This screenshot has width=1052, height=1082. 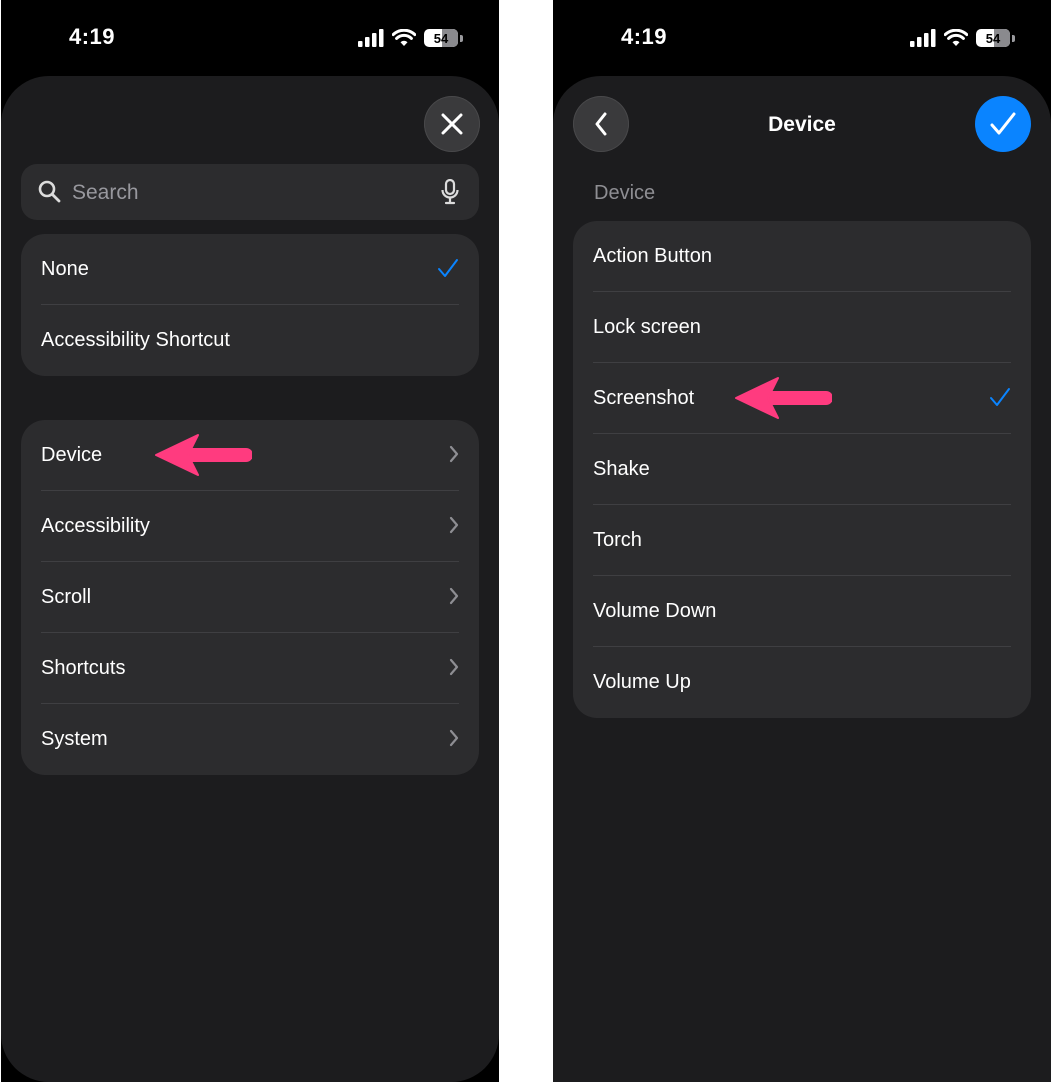 I want to click on option-label: None, so click(x=65, y=269).